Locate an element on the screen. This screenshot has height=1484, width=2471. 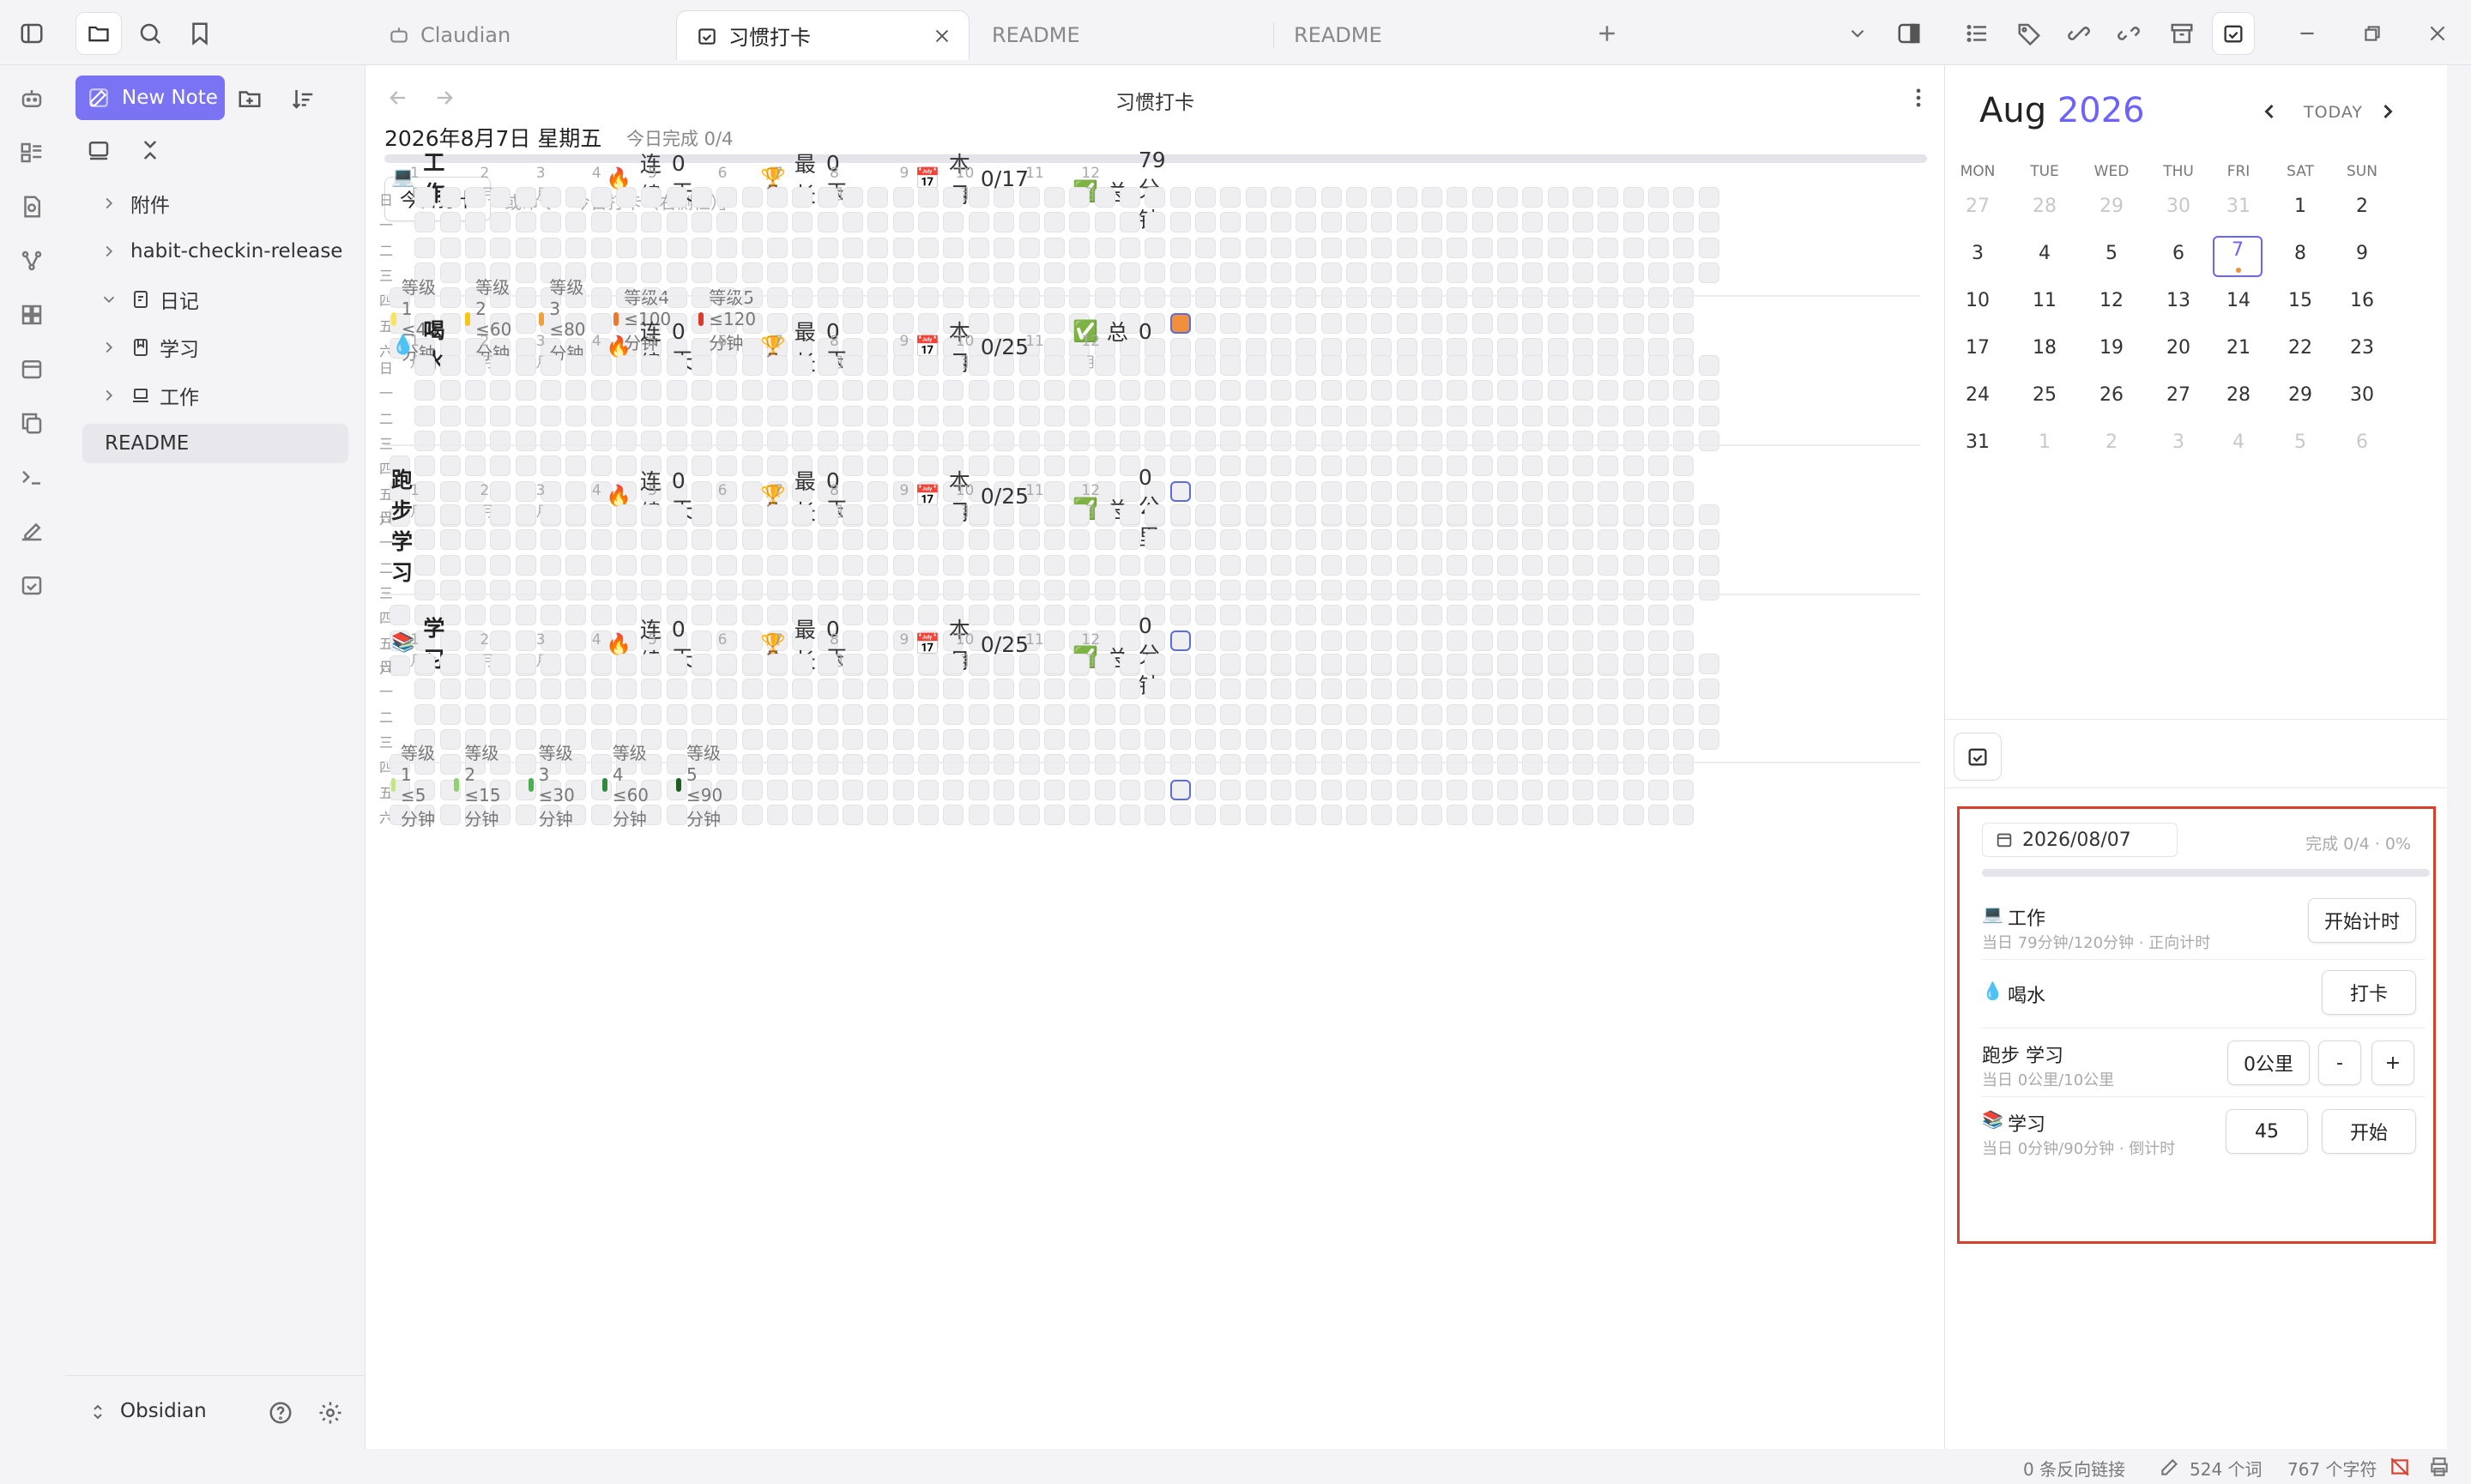
calendar-day: 6 is located at coordinates (2362, 442).